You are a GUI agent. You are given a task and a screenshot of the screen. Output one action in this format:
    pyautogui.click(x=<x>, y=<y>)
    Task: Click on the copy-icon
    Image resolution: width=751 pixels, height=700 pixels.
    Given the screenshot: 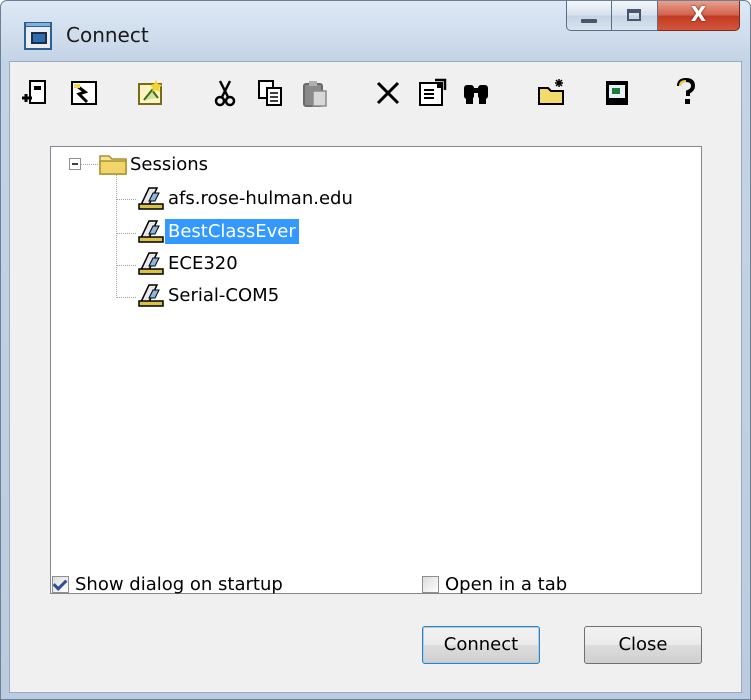 What is the action you would take?
    pyautogui.click(x=270, y=93)
    